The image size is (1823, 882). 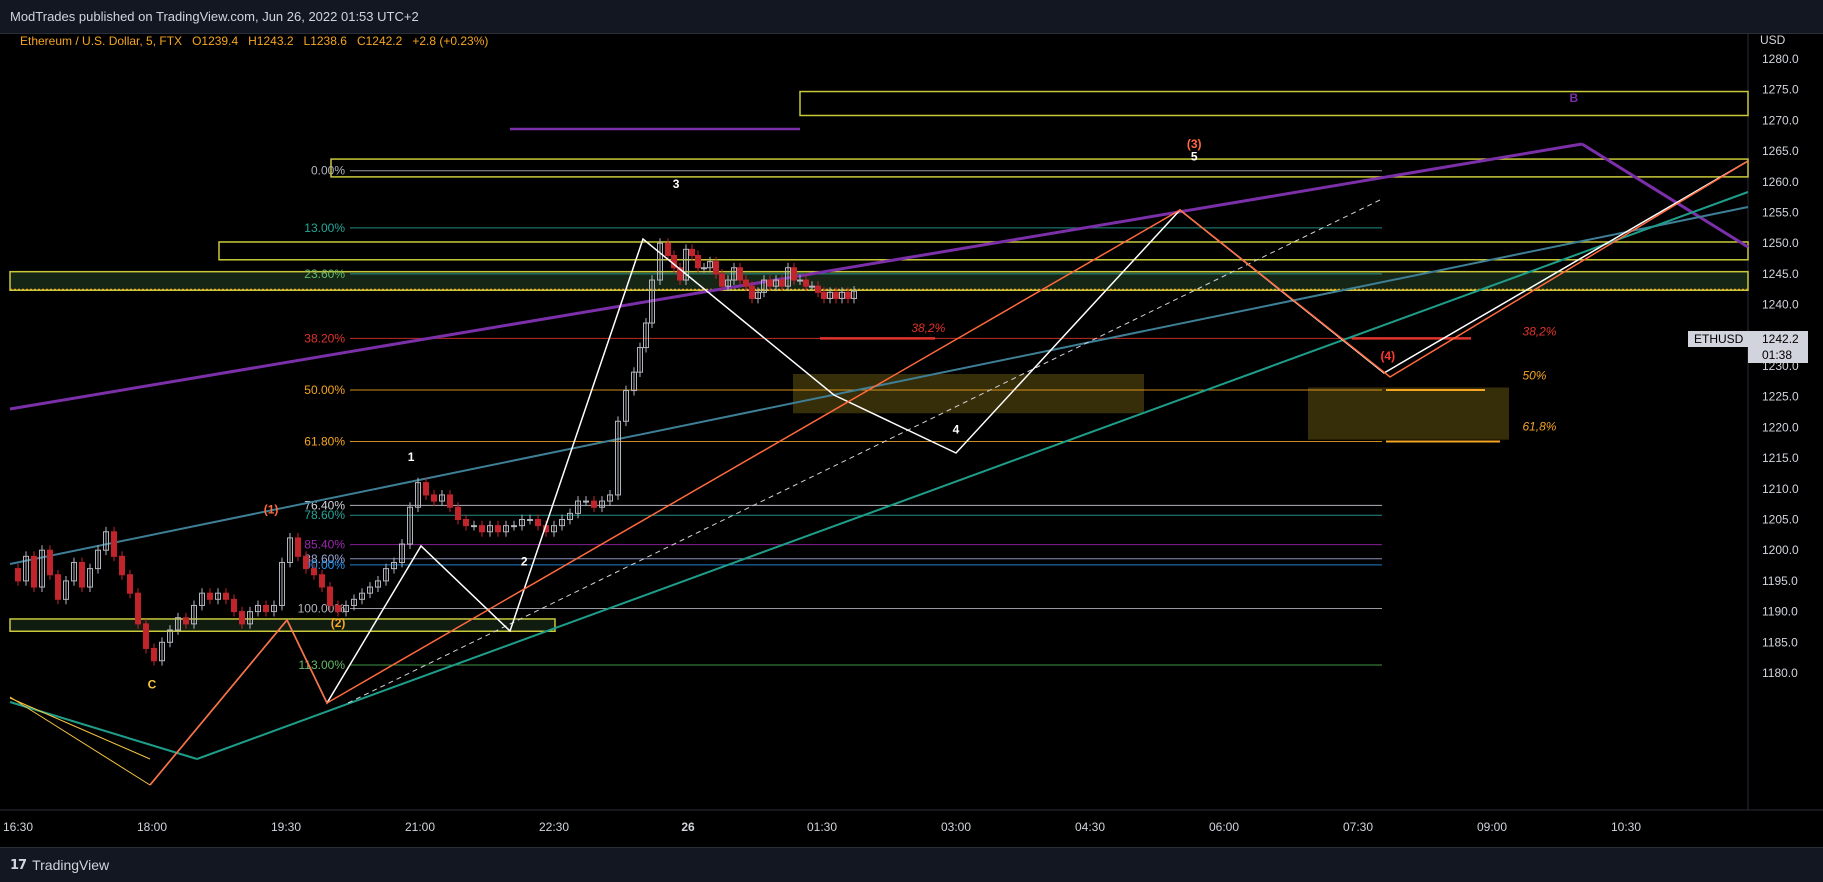 I want to click on zone-percent-label: 61,8%, so click(x=1539, y=426).